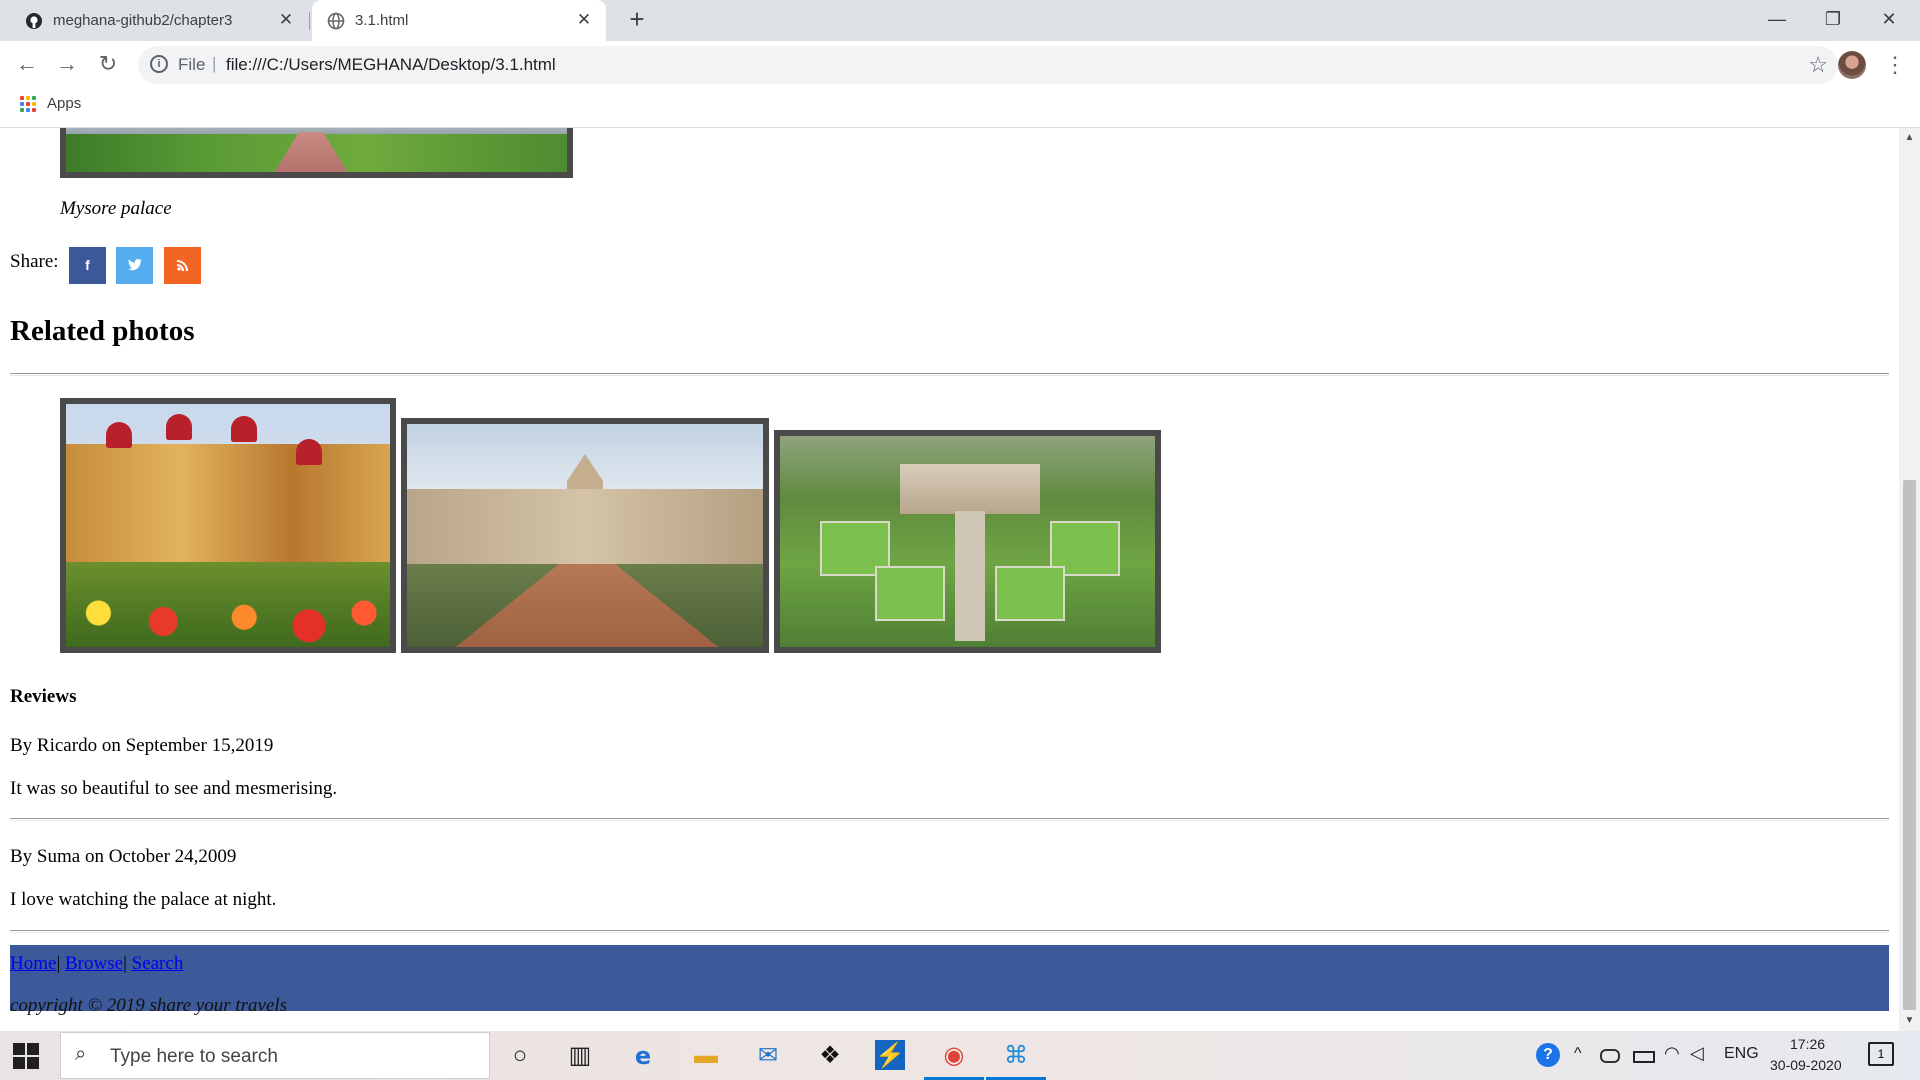  Describe the element at coordinates (949, 374) in the screenshot. I see `section-divider` at that location.